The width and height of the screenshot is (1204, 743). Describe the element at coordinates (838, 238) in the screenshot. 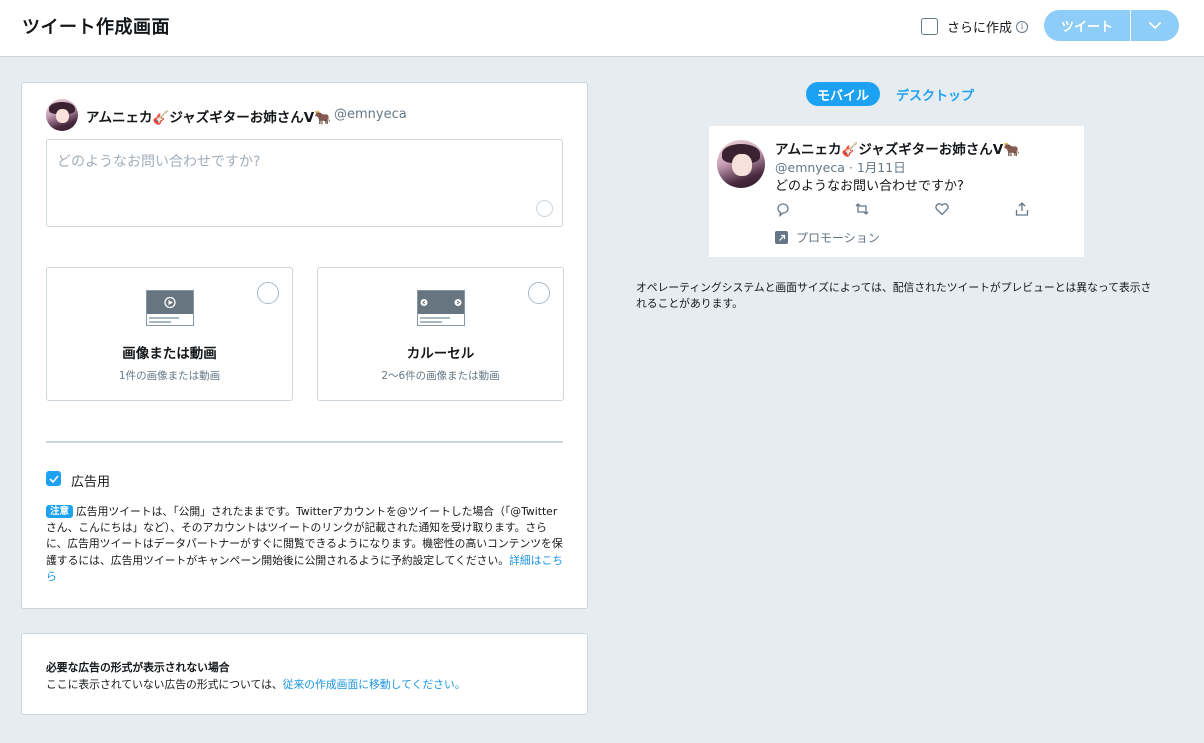

I see `promoted-text: プロモーション` at that location.